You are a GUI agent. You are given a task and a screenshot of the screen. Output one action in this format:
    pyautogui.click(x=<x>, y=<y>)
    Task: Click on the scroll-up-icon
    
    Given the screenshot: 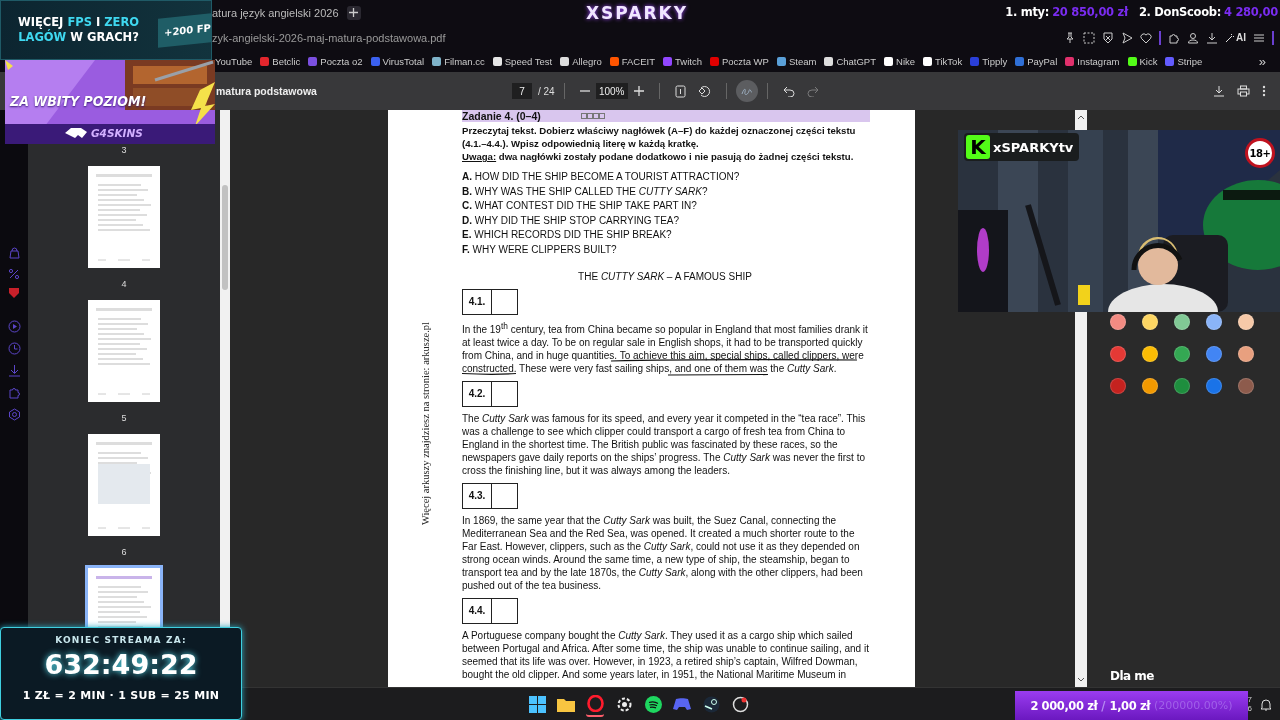 What is the action you would take?
    pyautogui.click(x=1081, y=117)
    